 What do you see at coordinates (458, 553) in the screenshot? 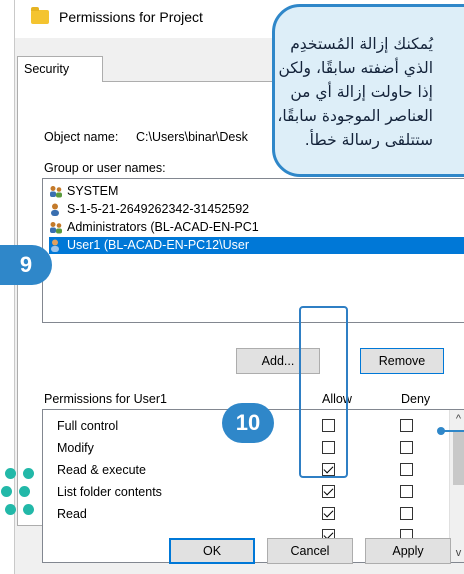
I see `scroll-down-arrow-icon: v` at bounding box center [458, 553].